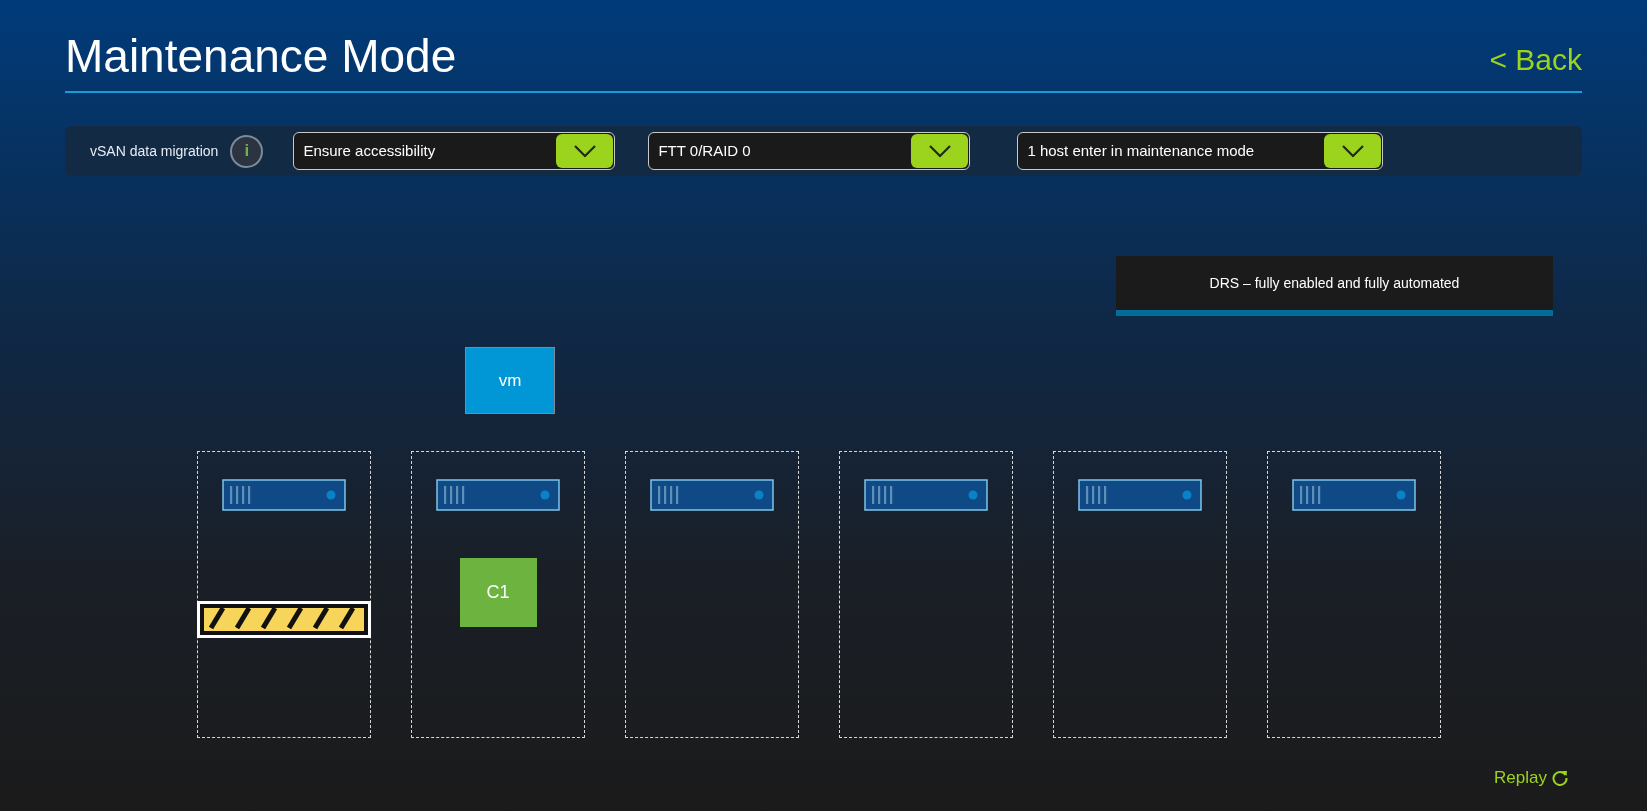 The height and width of the screenshot is (811, 1647). What do you see at coordinates (1560, 777) in the screenshot?
I see `replay-icon` at bounding box center [1560, 777].